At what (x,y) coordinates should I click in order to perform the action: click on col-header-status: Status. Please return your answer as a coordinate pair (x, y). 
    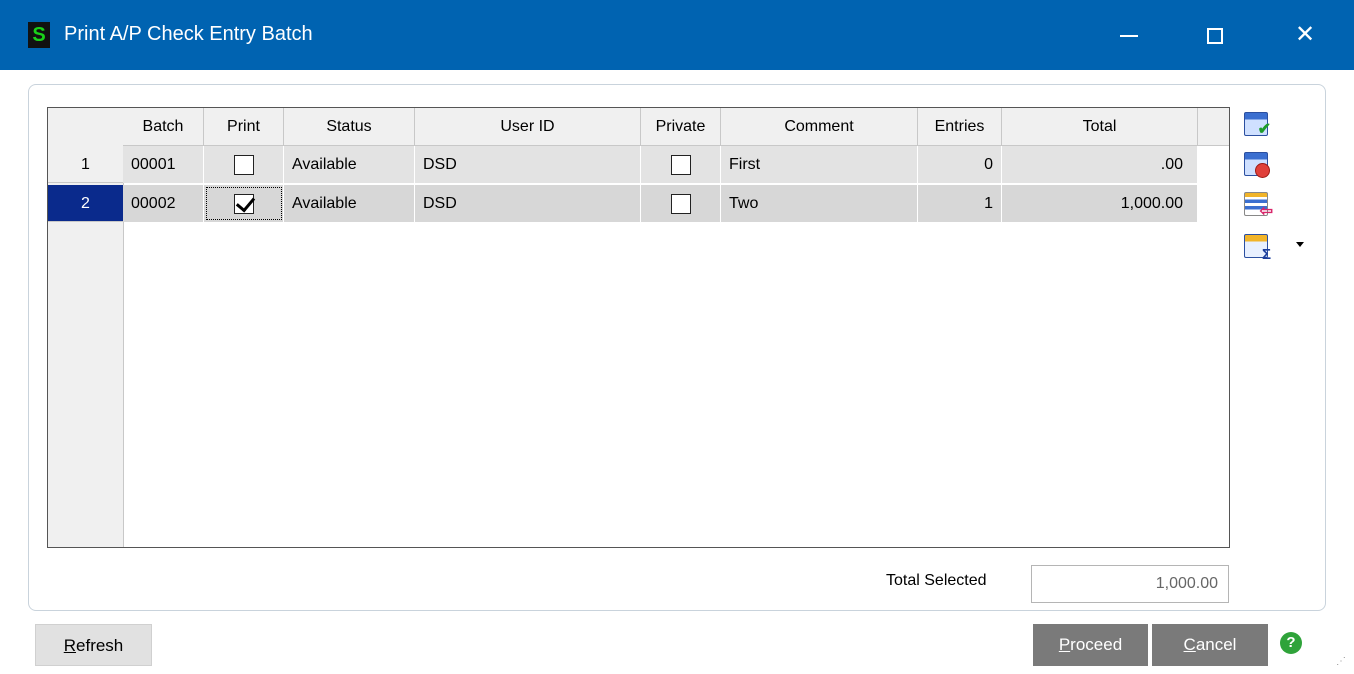
    Looking at the image, I should click on (349, 127).